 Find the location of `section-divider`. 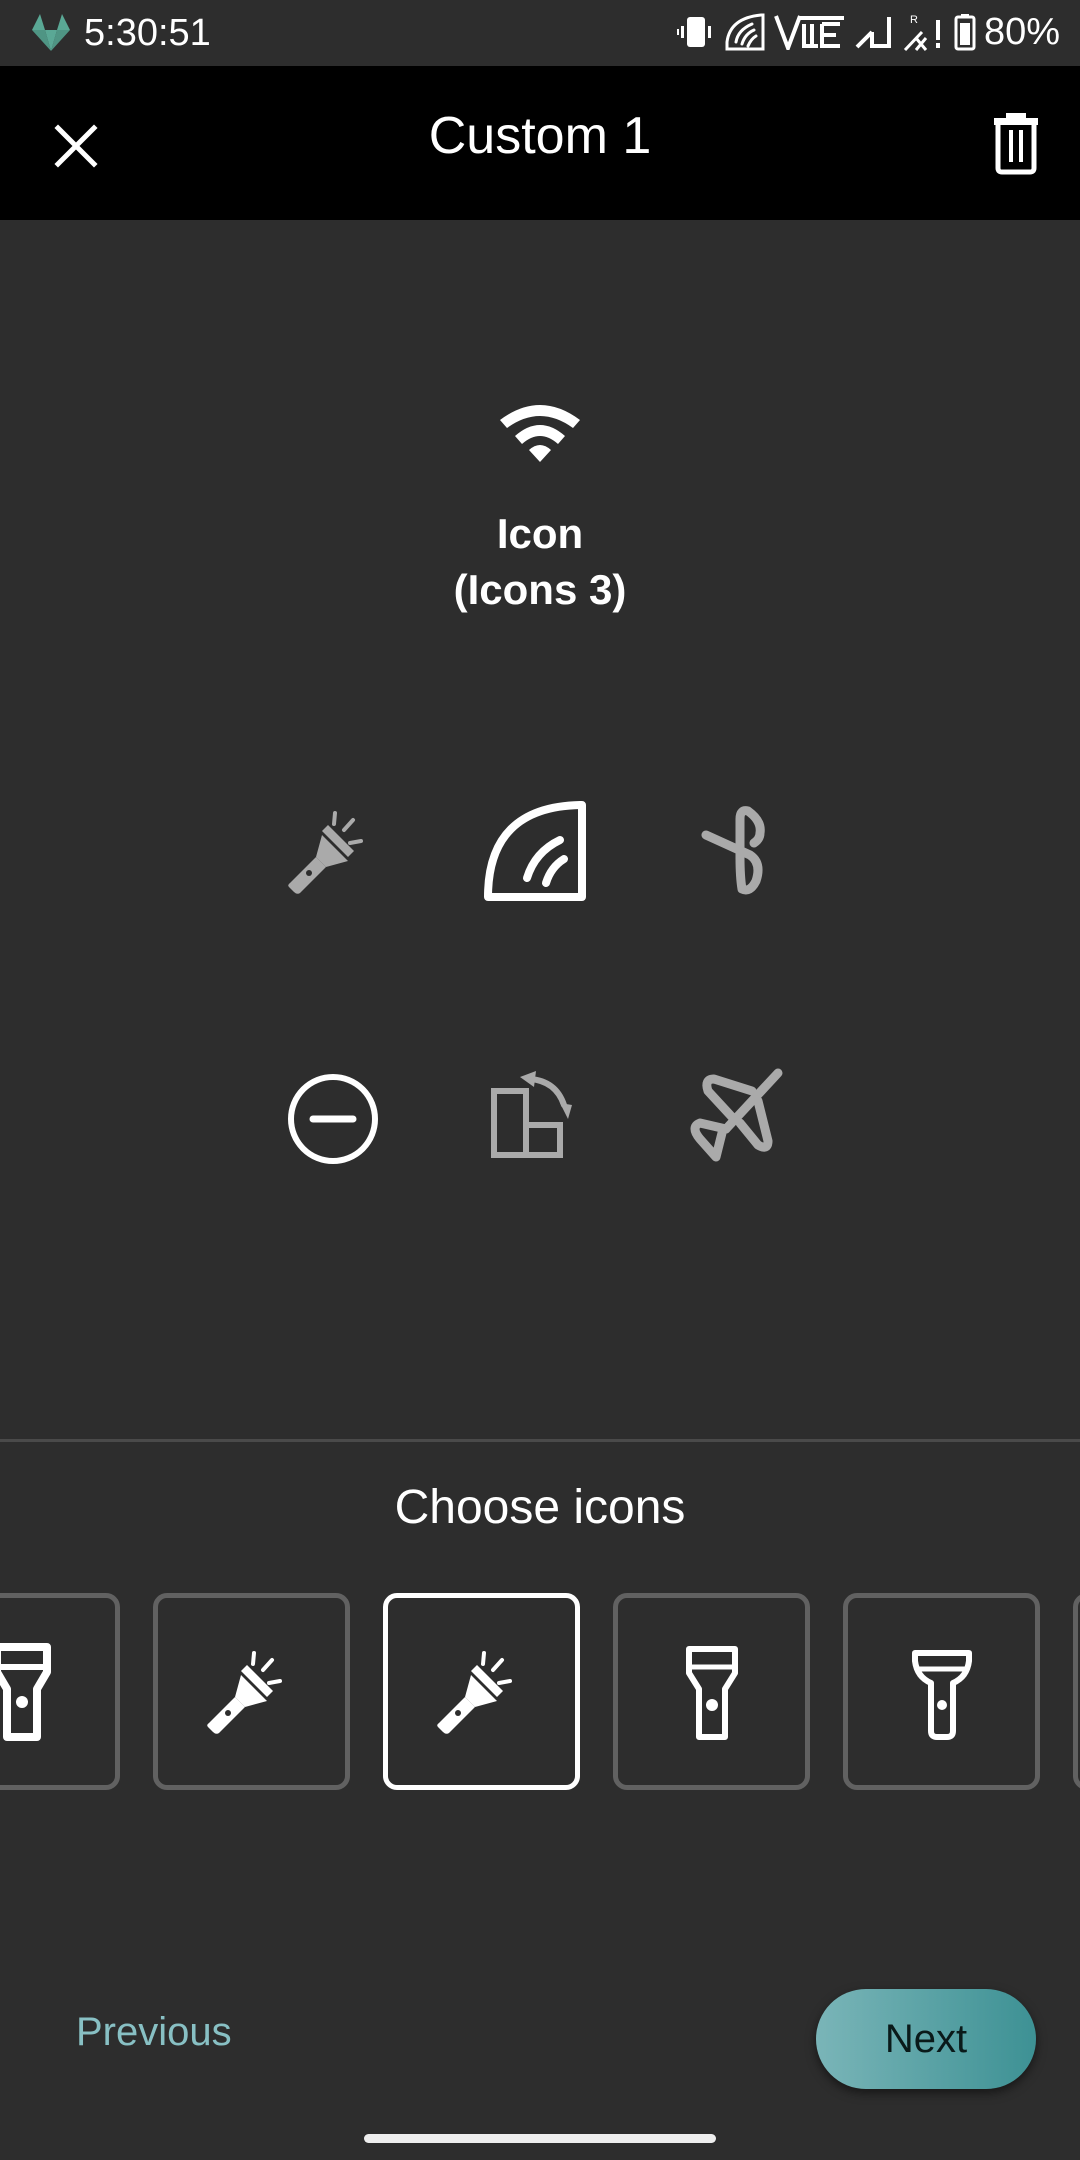

section-divider is located at coordinates (540, 1440).